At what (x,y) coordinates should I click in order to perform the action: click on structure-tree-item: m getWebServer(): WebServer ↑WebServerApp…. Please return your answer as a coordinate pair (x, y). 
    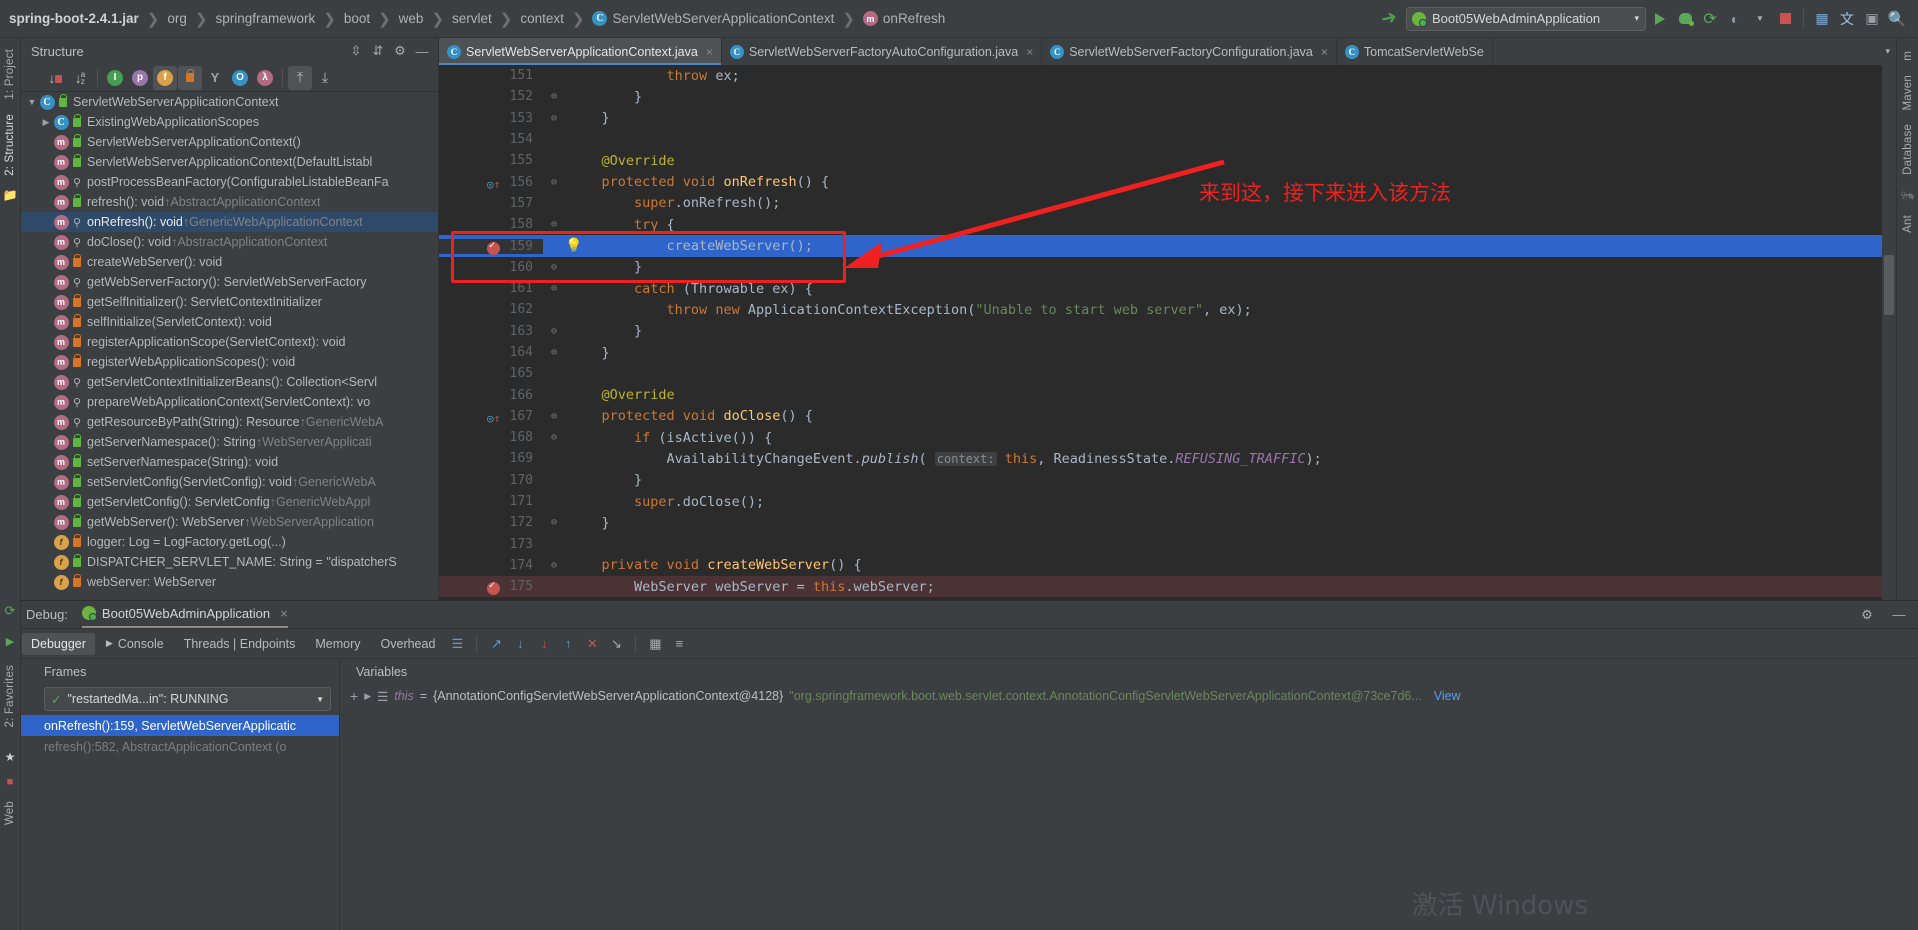
    Looking at the image, I should click on (229, 522).